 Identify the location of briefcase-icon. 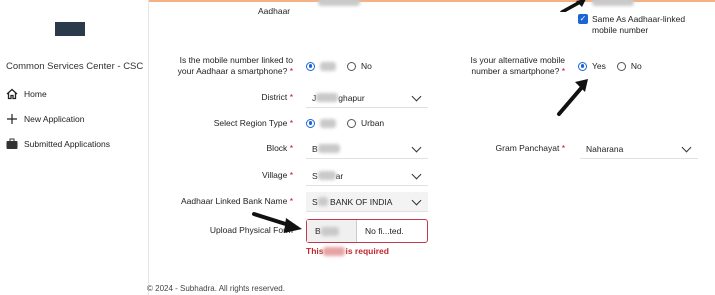
(12, 143).